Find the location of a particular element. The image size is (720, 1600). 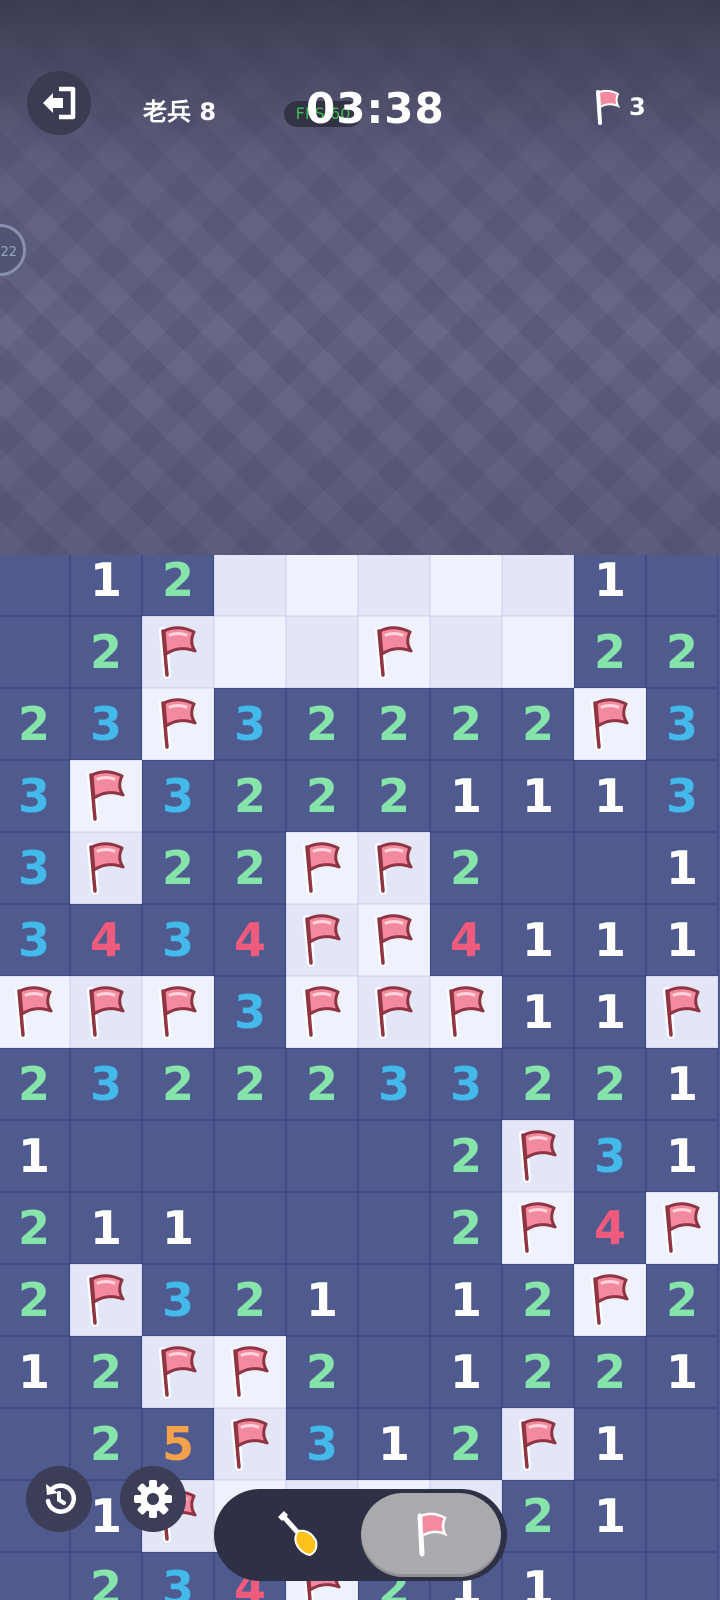

settings-button is located at coordinates (153, 1499).